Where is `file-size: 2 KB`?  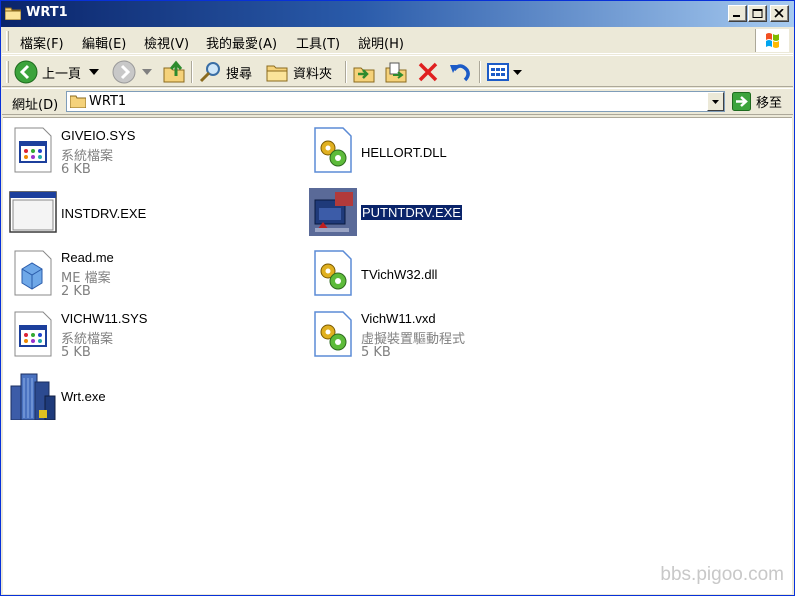 file-size: 2 KB is located at coordinates (76, 291).